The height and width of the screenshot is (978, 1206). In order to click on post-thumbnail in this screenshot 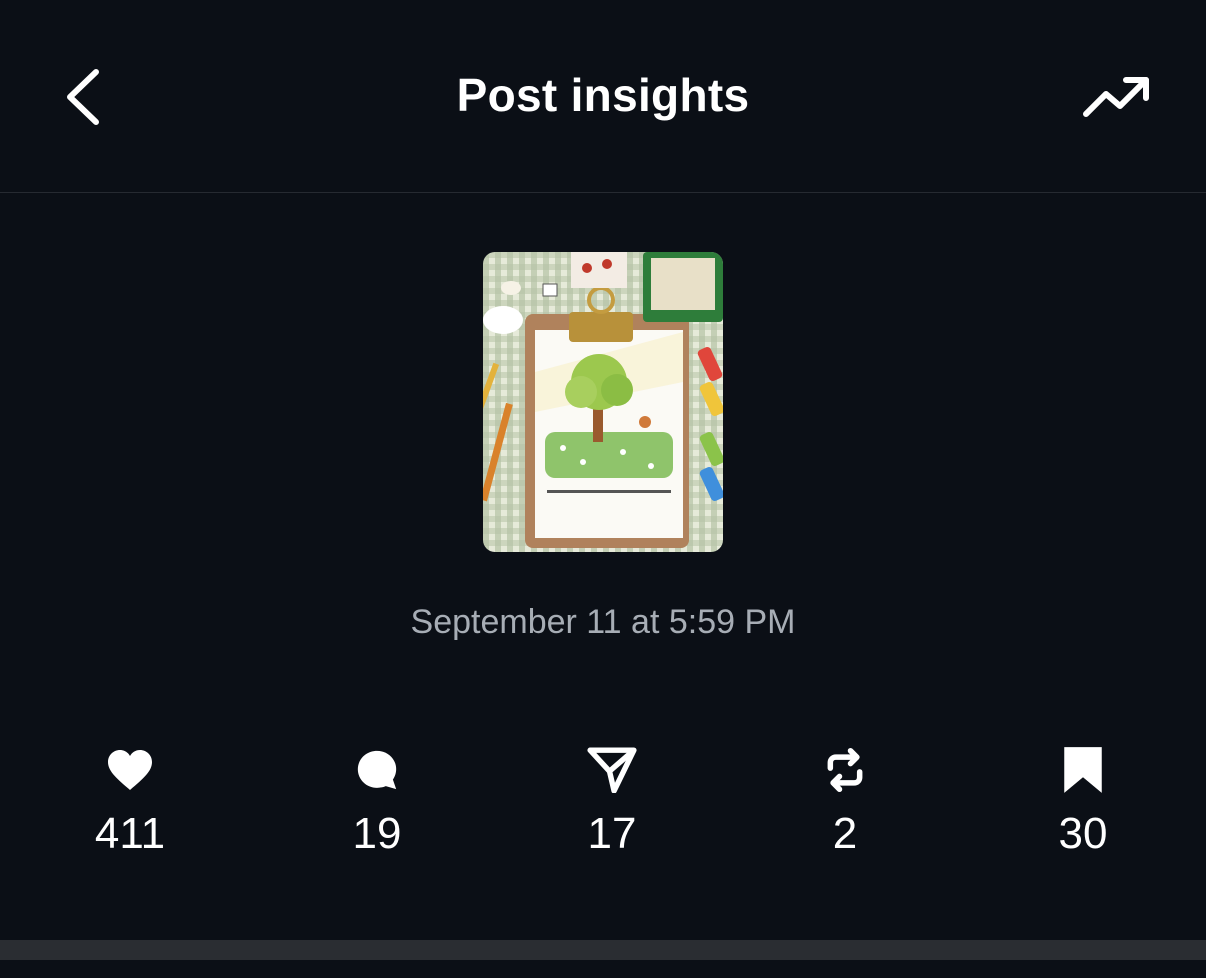, I will do `click(603, 402)`.